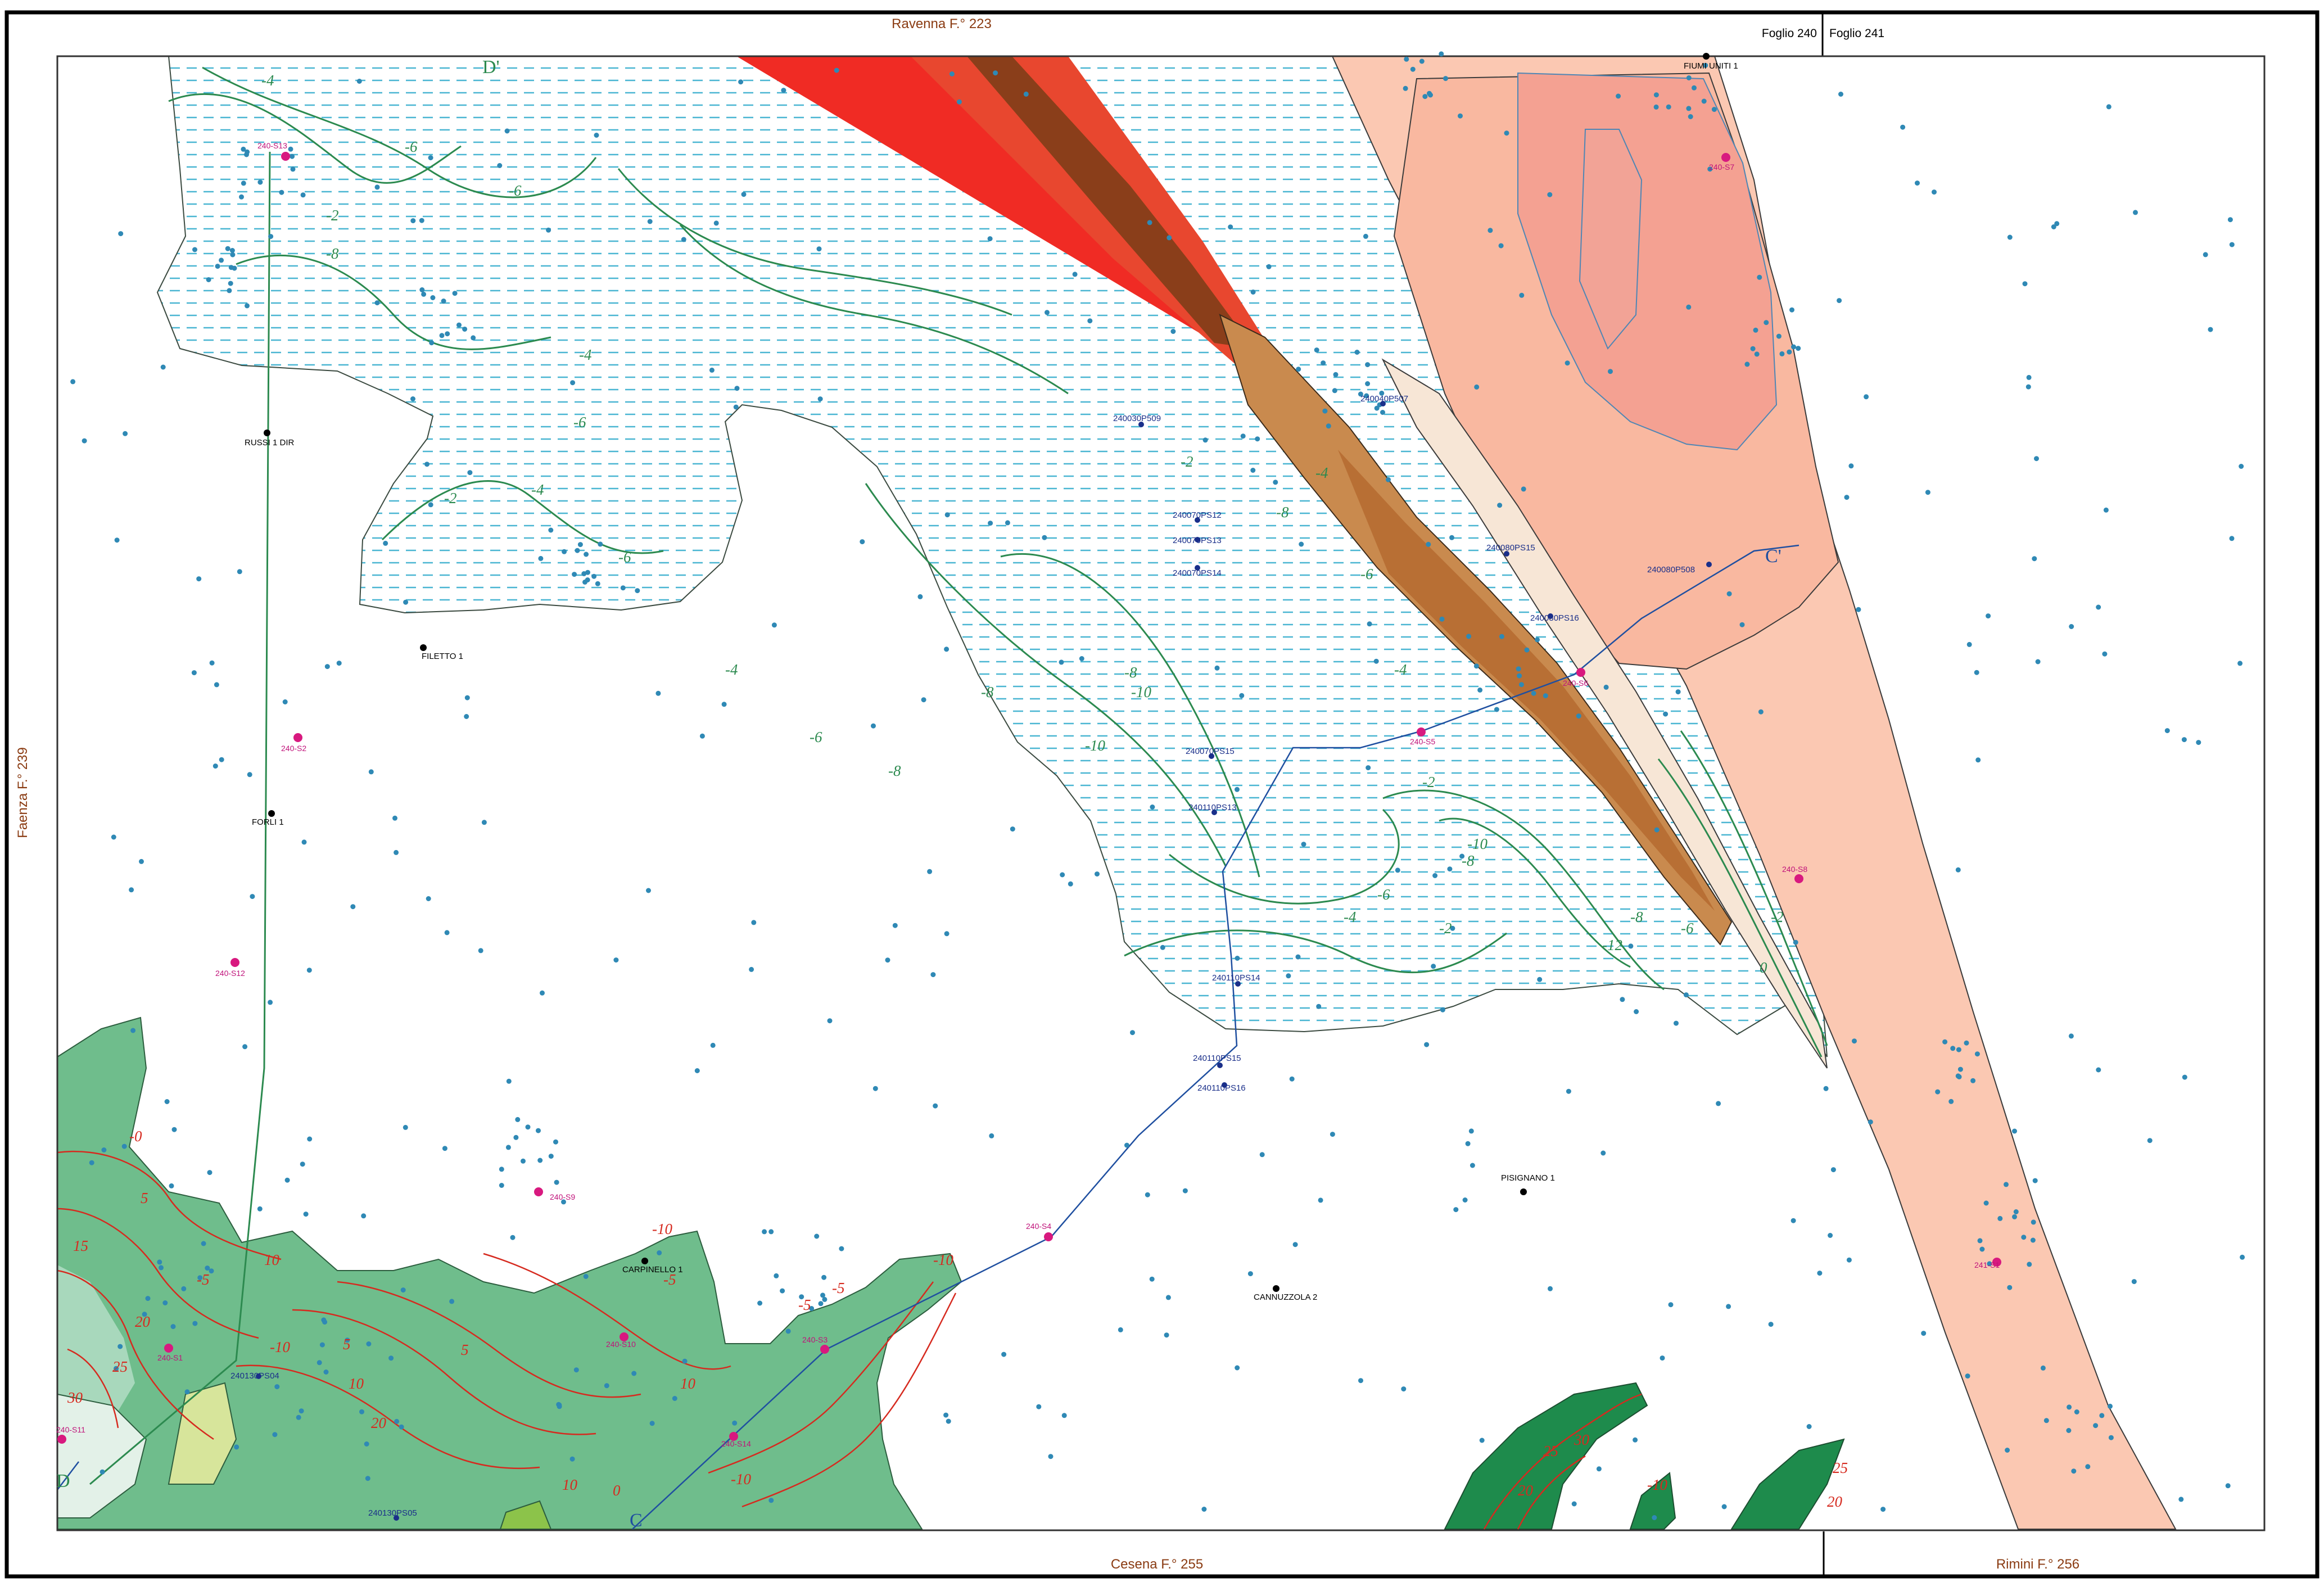 Image resolution: width=2324 pixels, height=1582 pixels. I want to click on penetrometer-label: 240070PS13, so click(1197, 540).